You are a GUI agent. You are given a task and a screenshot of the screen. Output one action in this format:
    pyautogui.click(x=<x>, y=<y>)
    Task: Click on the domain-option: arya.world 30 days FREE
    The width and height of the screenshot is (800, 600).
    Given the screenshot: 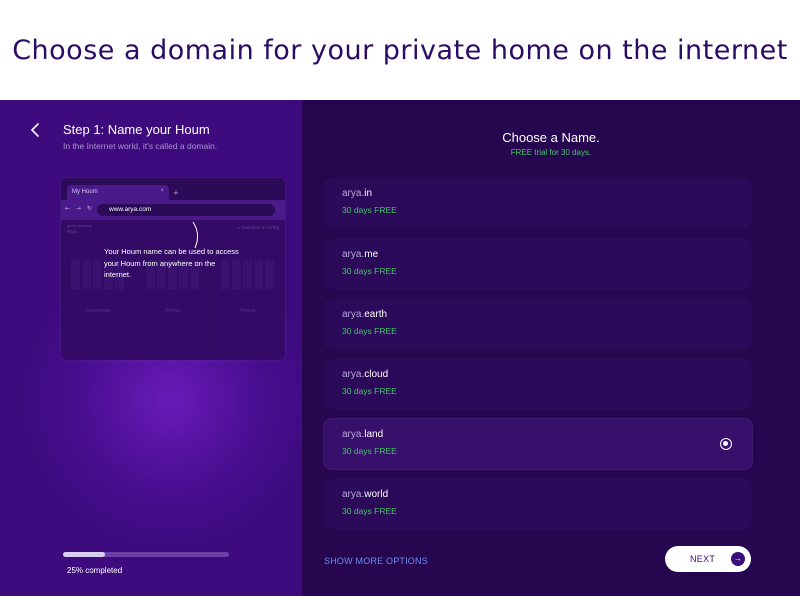 What is the action you would take?
    pyautogui.click(x=538, y=504)
    